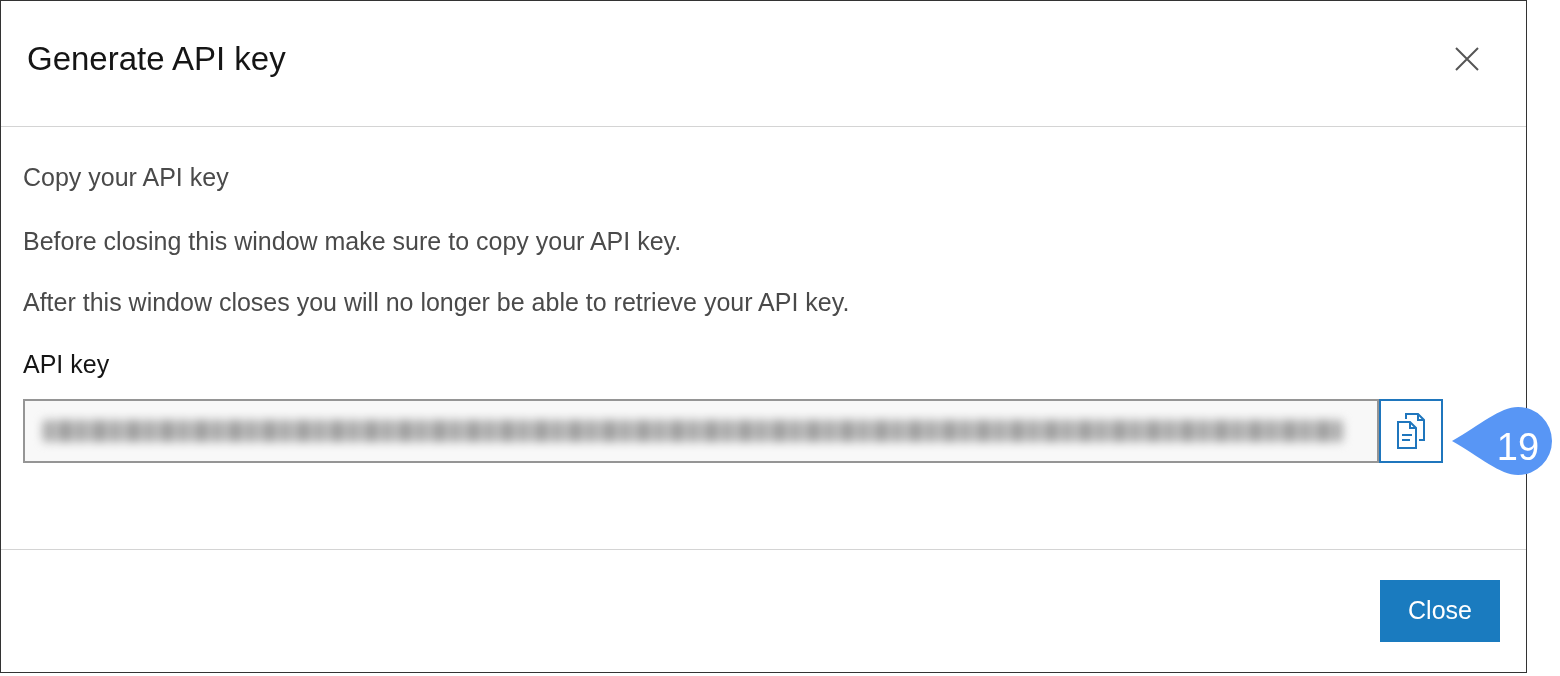  I want to click on copy-icon, so click(1411, 431).